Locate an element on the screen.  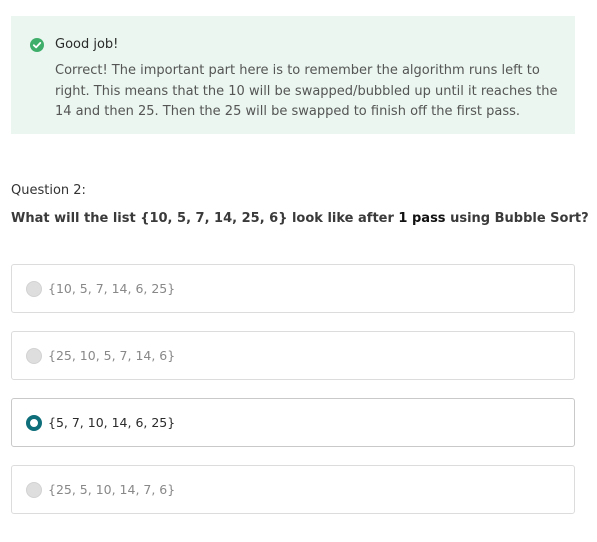
answer-option-3: {5, 7, 10, 14, 6, 25} is located at coordinates (293, 422).